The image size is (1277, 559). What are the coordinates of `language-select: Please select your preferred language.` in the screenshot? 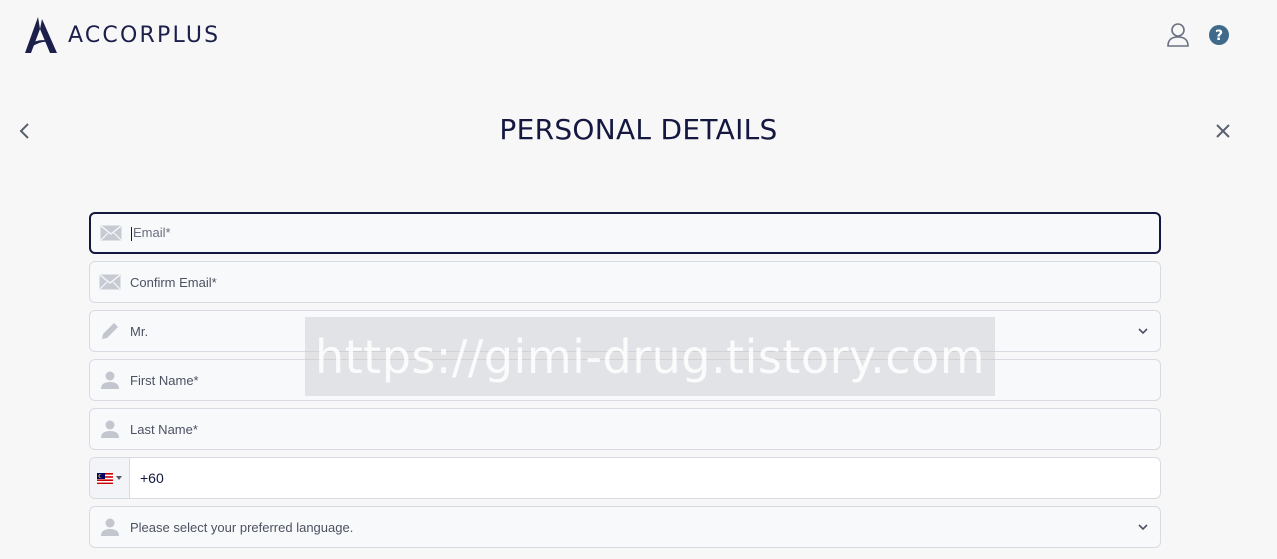 It's located at (625, 527).